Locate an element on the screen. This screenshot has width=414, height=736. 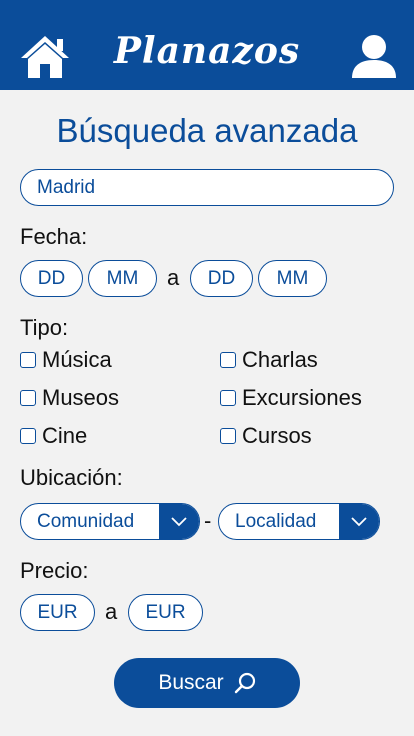
to-month-input: MM is located at coordinates (292, 278).